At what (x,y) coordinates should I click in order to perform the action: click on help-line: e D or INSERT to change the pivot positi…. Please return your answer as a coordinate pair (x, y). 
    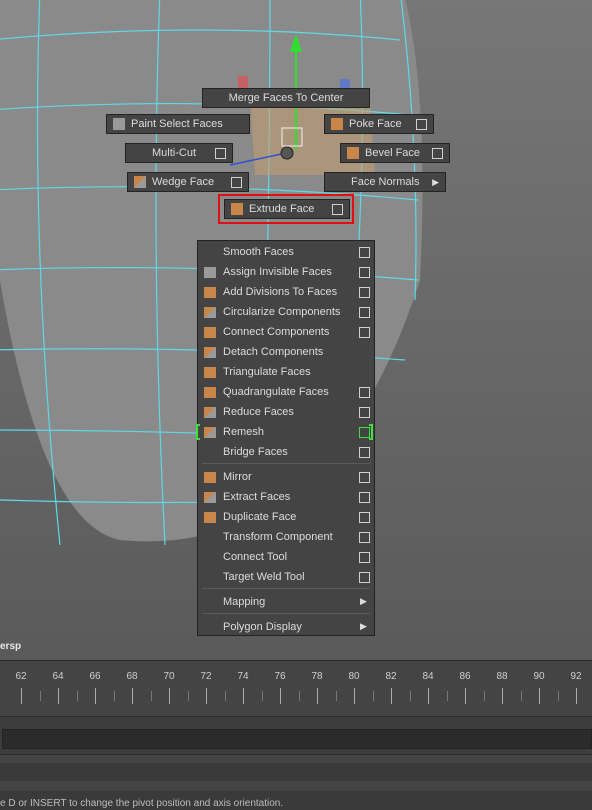
    Looking at the image, I should click on (142, 803).